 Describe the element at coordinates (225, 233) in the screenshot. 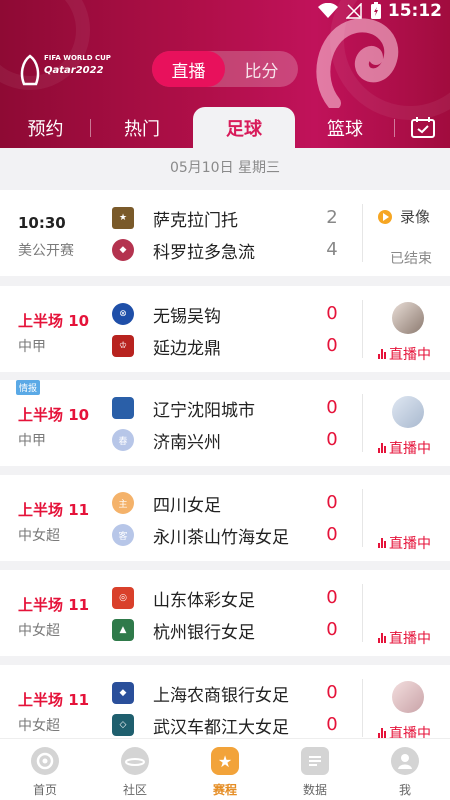

I see `match-card: 10:30 美公开赛 ★ 萨克拉门托 ◆ 科罗拉多急流 2 4 录像 已结束` at that location.